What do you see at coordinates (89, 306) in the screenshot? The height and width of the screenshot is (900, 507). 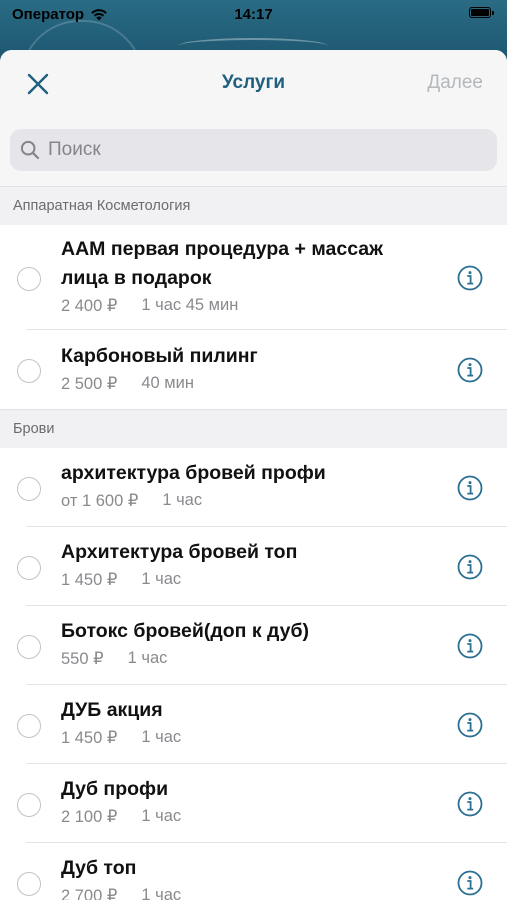 I see `service-price: 2 400 ₽` at bounding box center [89, 306].